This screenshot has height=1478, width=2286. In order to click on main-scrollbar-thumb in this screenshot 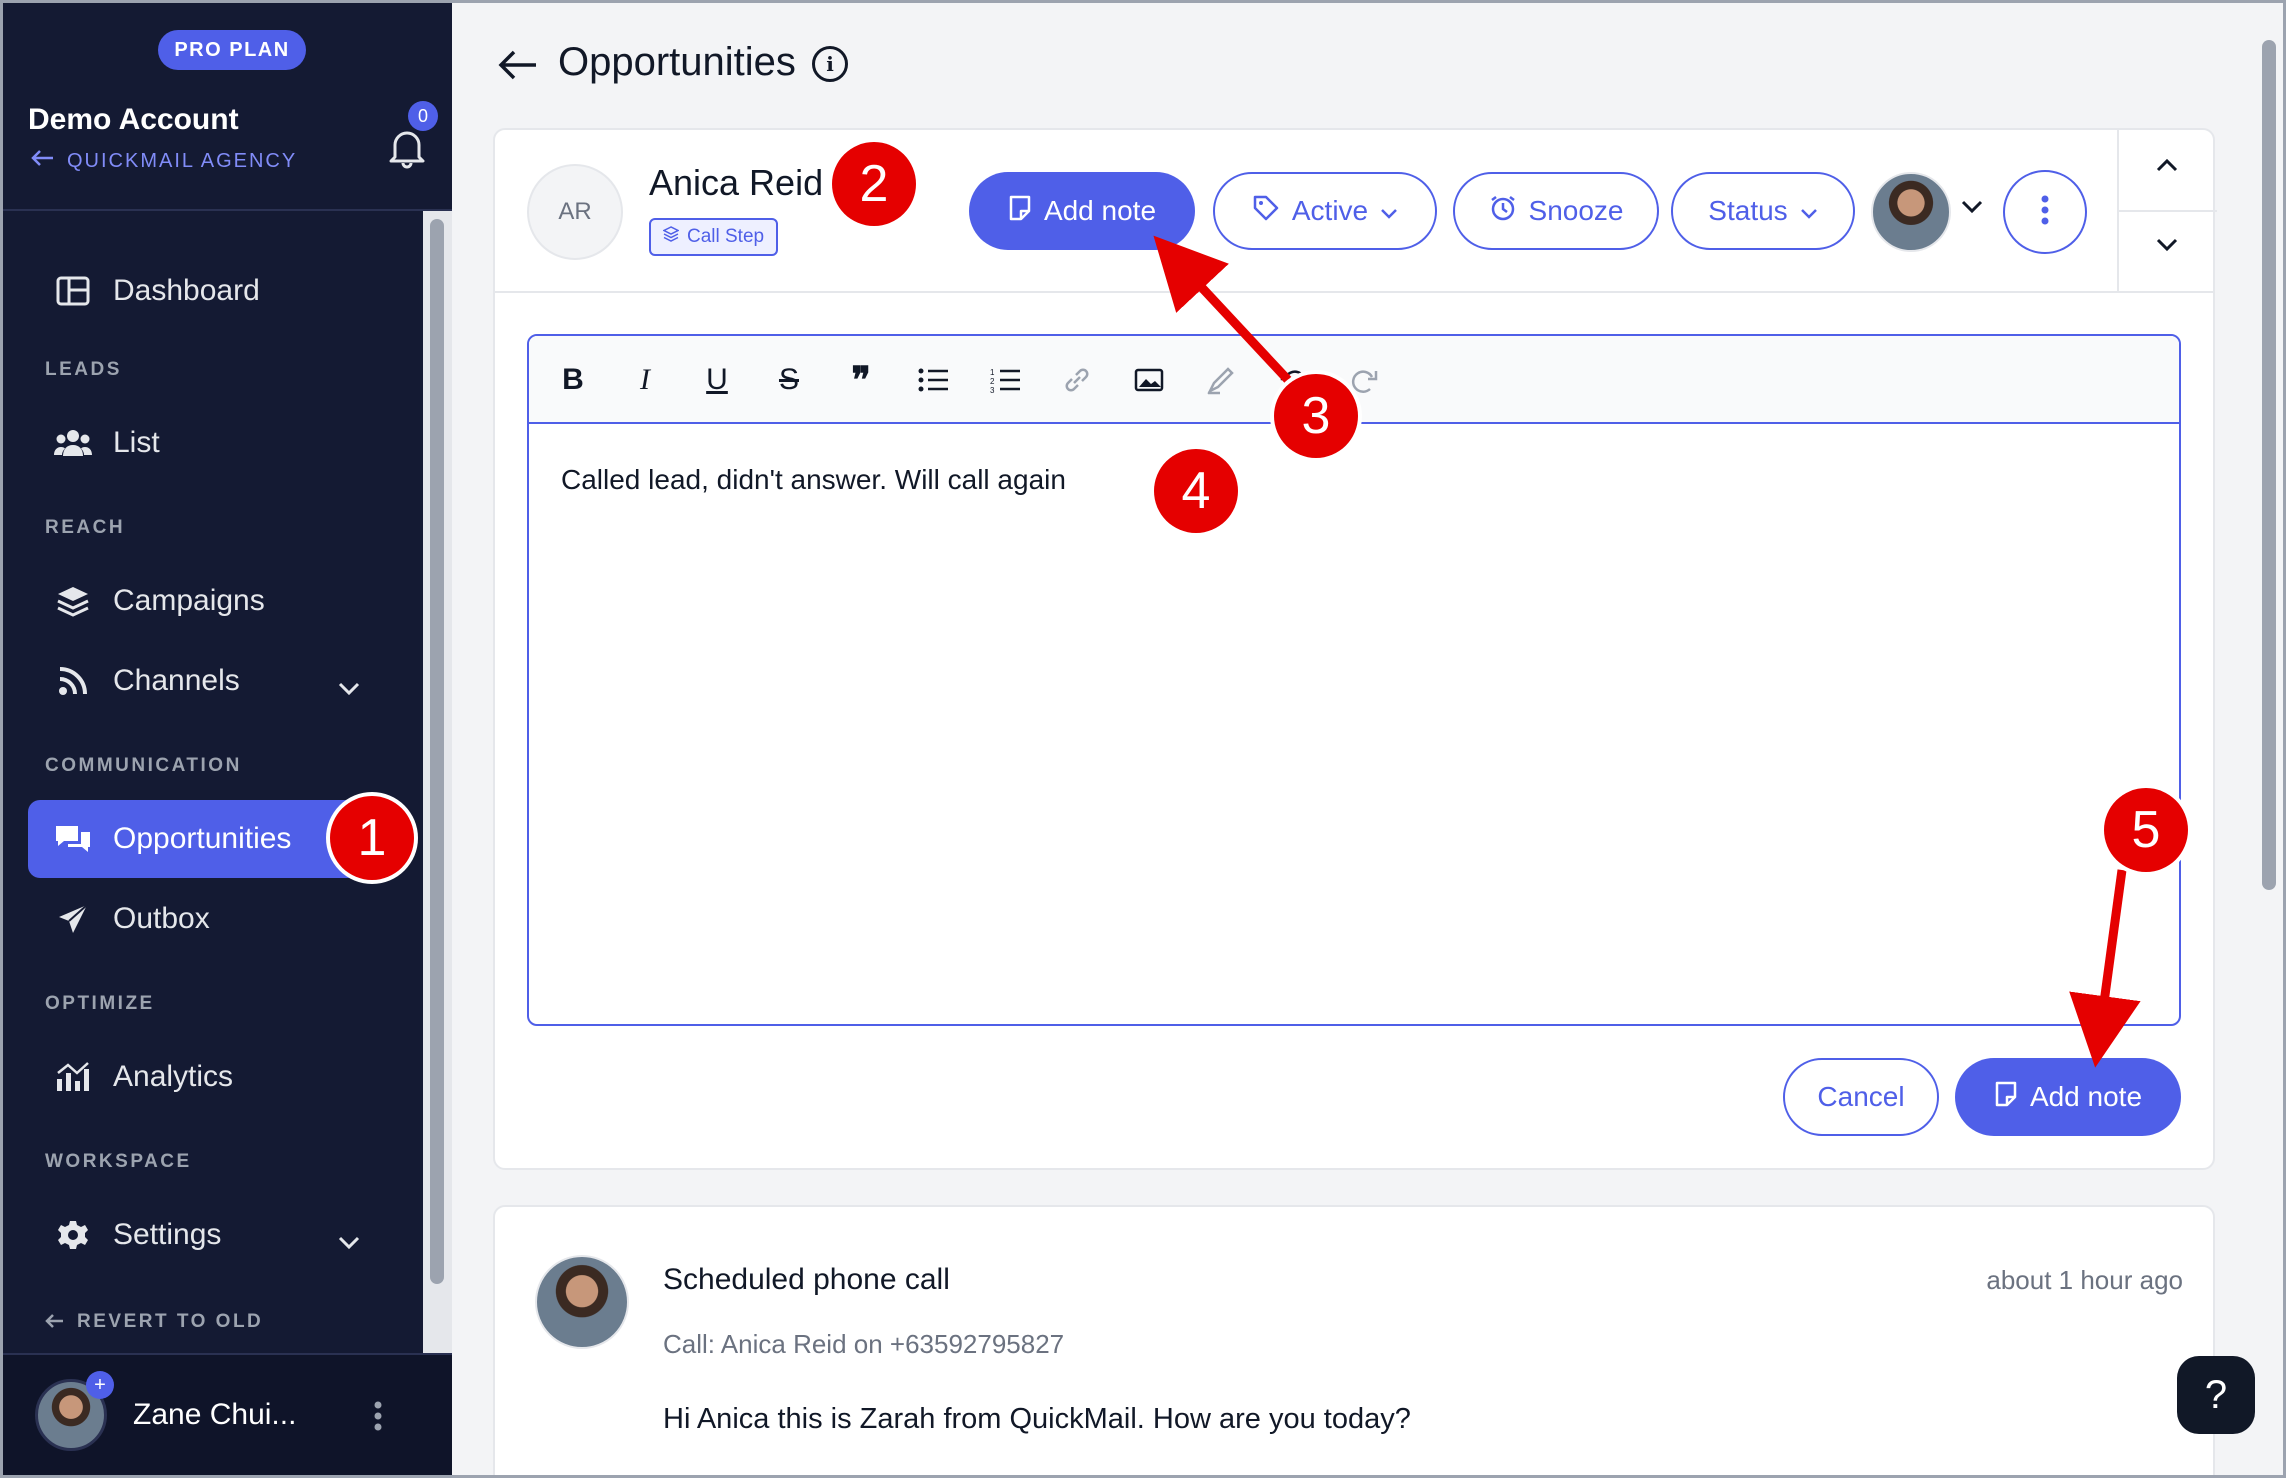, I will do `click(2269, 465)`.